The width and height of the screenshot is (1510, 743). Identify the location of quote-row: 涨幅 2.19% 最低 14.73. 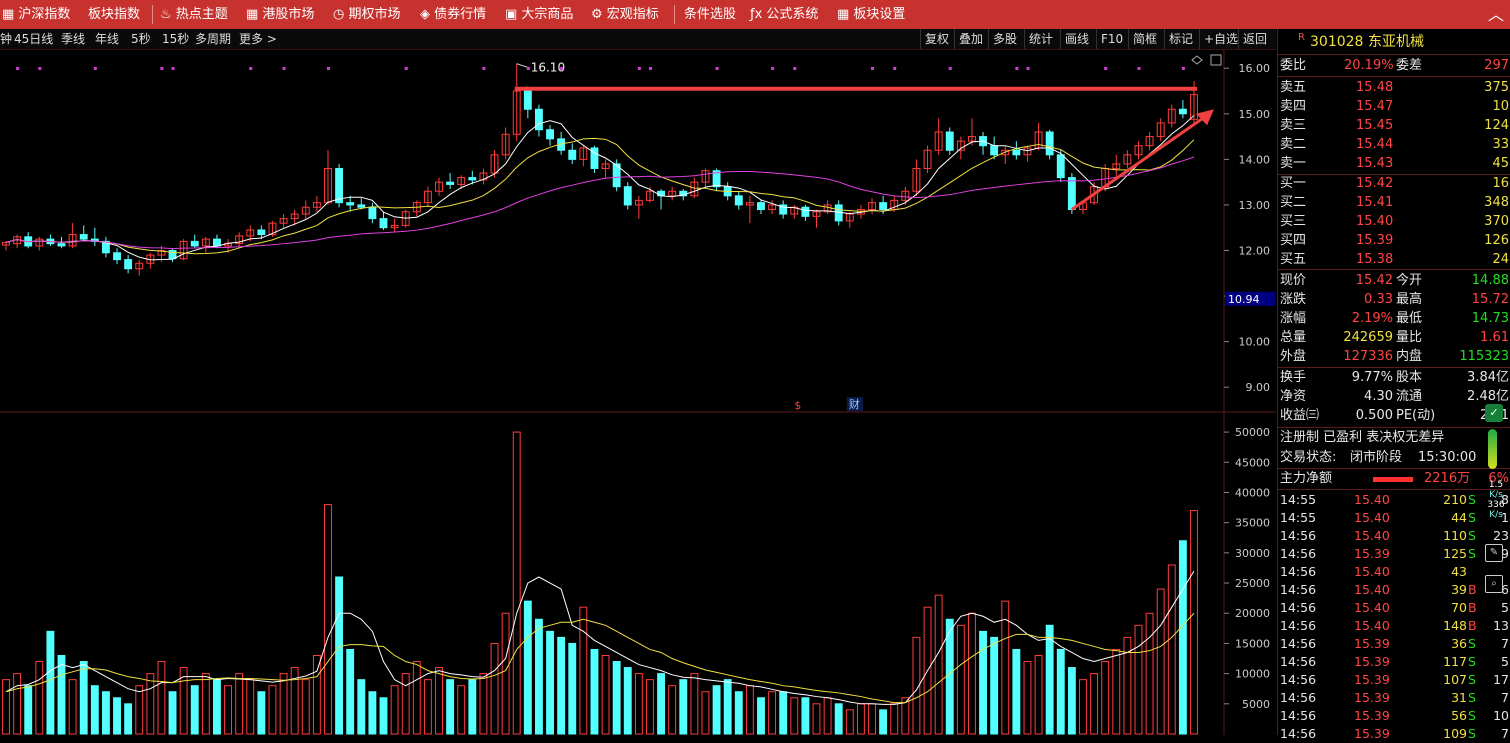
(1394, 318).